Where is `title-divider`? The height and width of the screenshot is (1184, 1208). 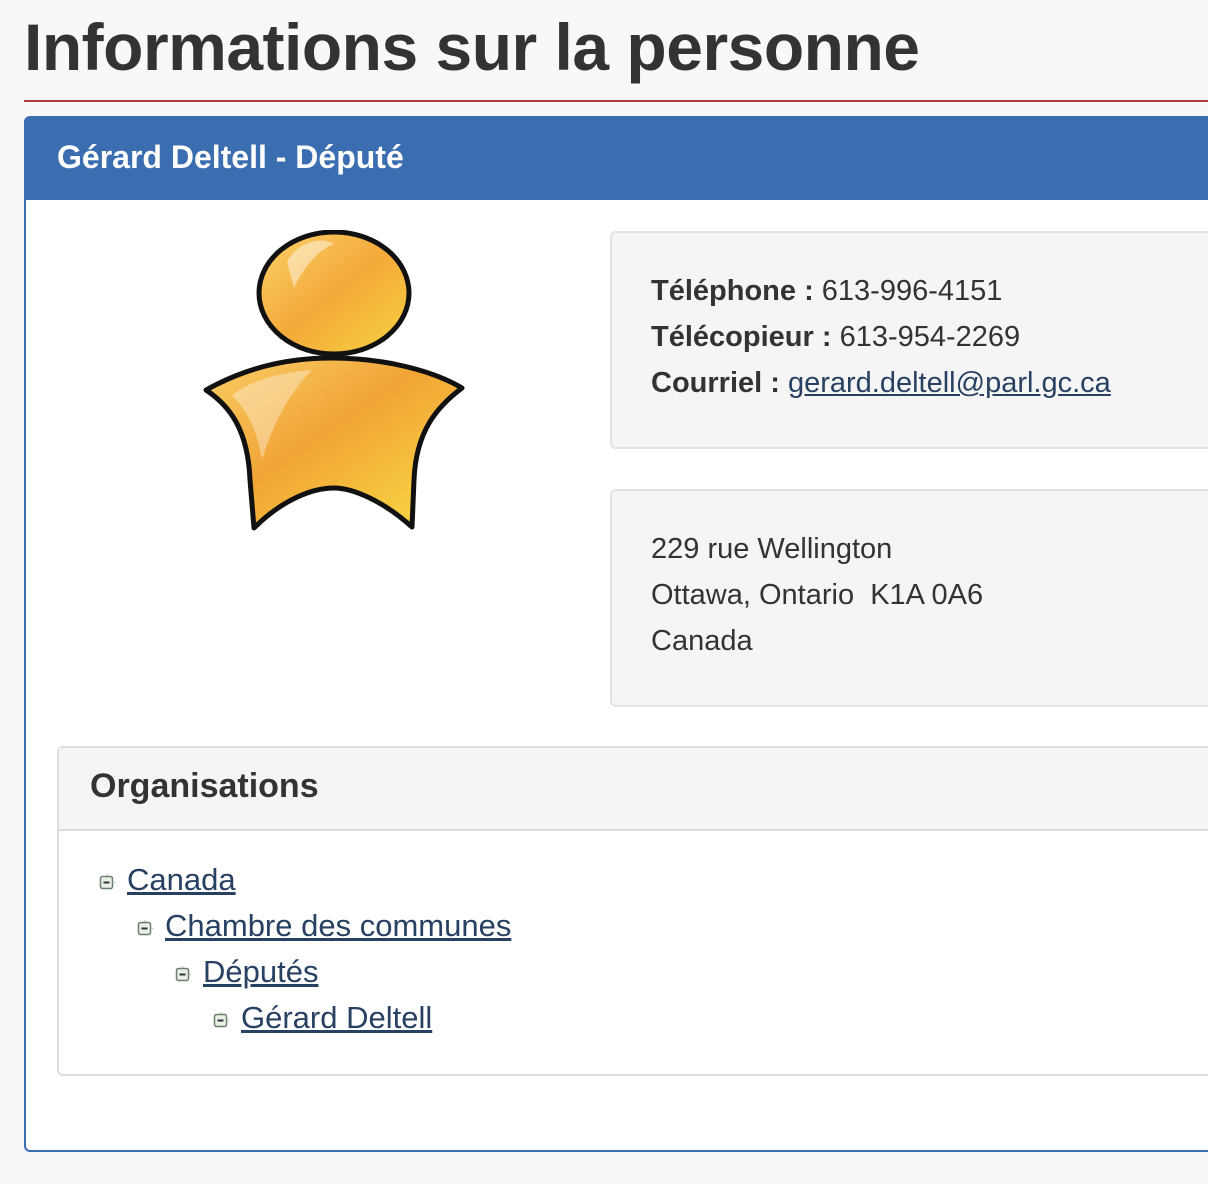 title-divider is located at coordinates (616, 101).